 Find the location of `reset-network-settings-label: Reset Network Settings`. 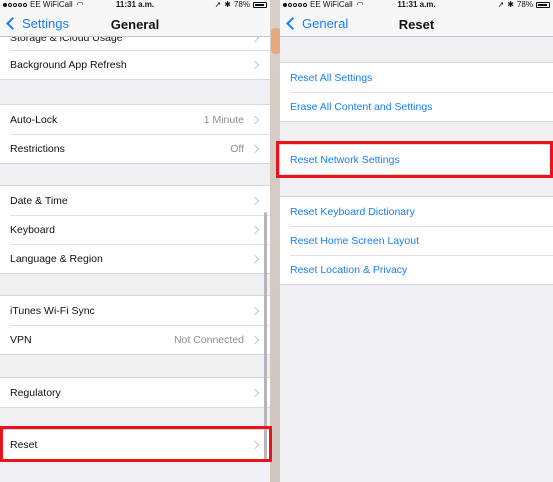

reset-network-settings-label: Reset Network Settings is located at coordinates (345, 159).